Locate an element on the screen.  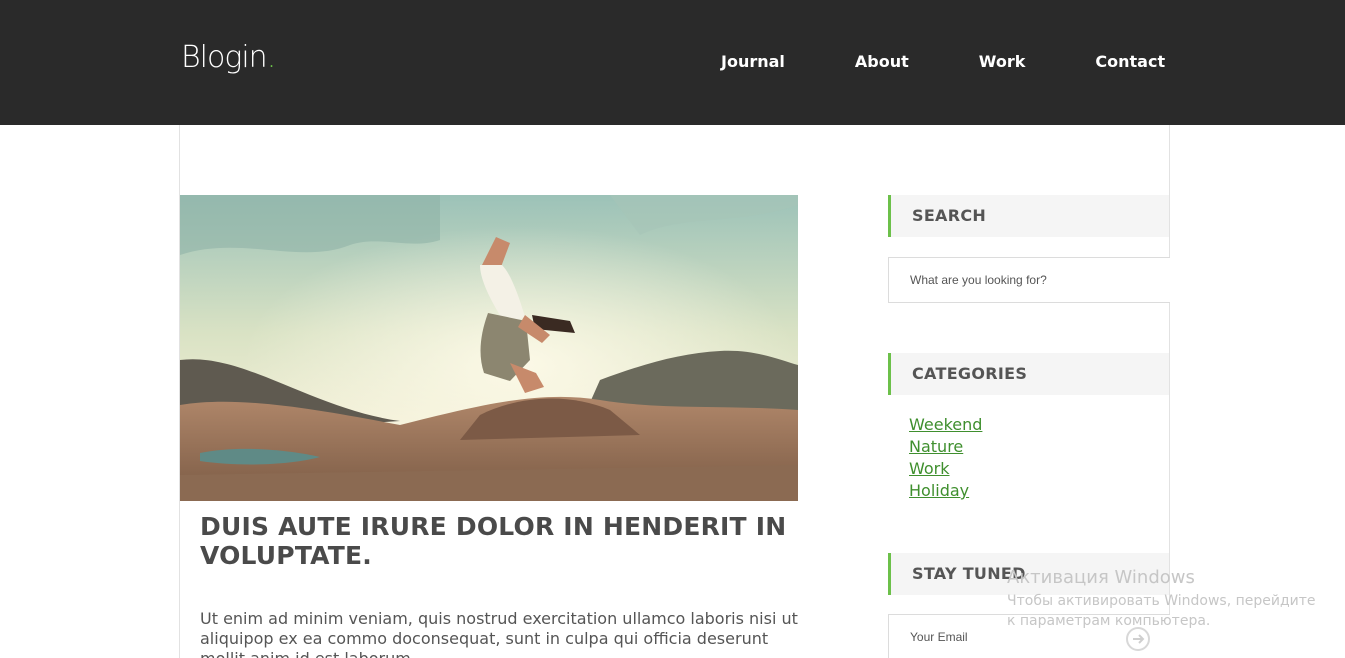
category-link-weekend: Weekend is located at coordinates (945, 424).